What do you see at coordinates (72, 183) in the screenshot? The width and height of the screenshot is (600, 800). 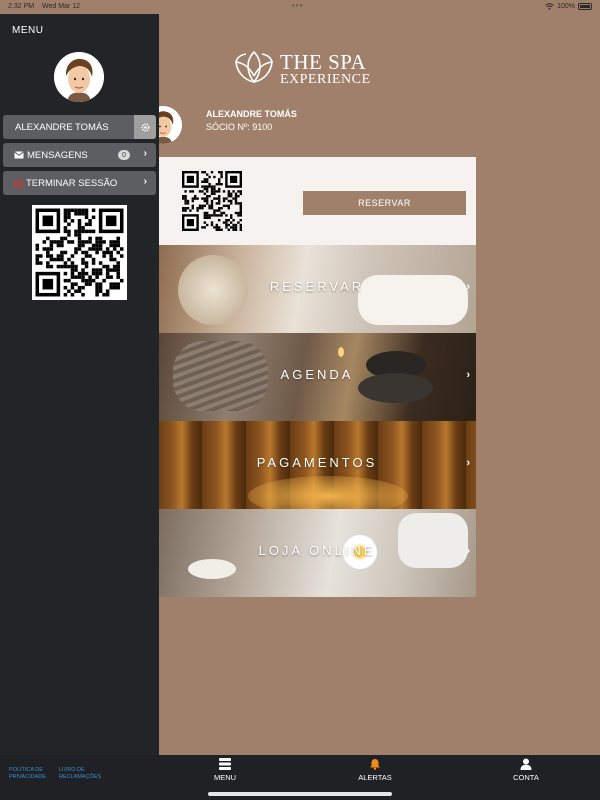 I see `logout-label: TERMINAR SESSÃO` at bounding box center [72, 183].